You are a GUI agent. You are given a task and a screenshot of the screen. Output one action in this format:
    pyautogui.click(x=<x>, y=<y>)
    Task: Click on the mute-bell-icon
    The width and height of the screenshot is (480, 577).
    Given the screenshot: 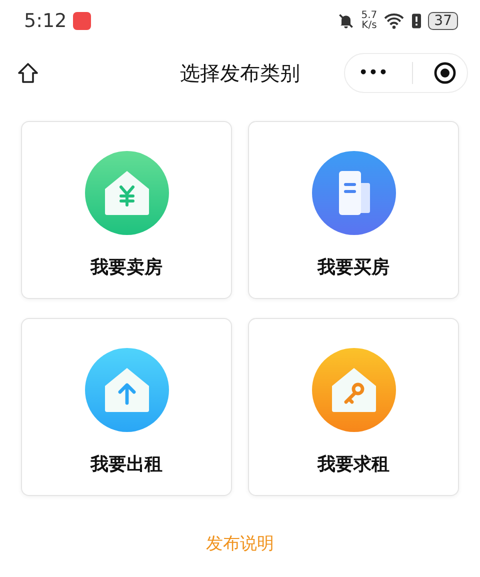 What is the action you would take?
    pyautogui.click(x=346, y=21)
    